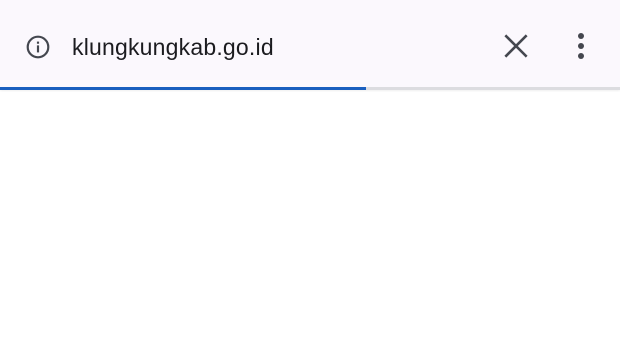 The width and height of the screenshot is (620, 350). I want to click on close-icon, so click(516, 46).